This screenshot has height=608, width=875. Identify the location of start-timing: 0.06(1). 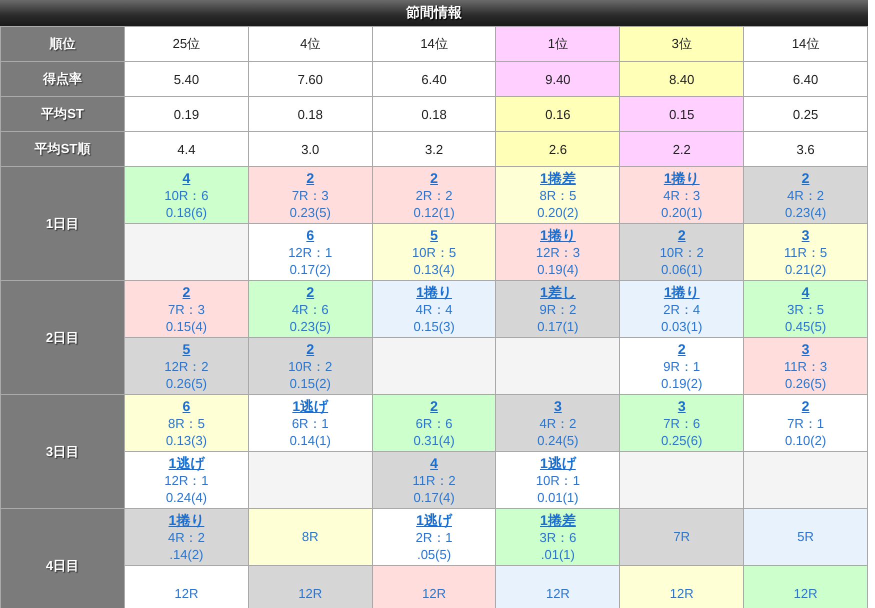
(681, 269).